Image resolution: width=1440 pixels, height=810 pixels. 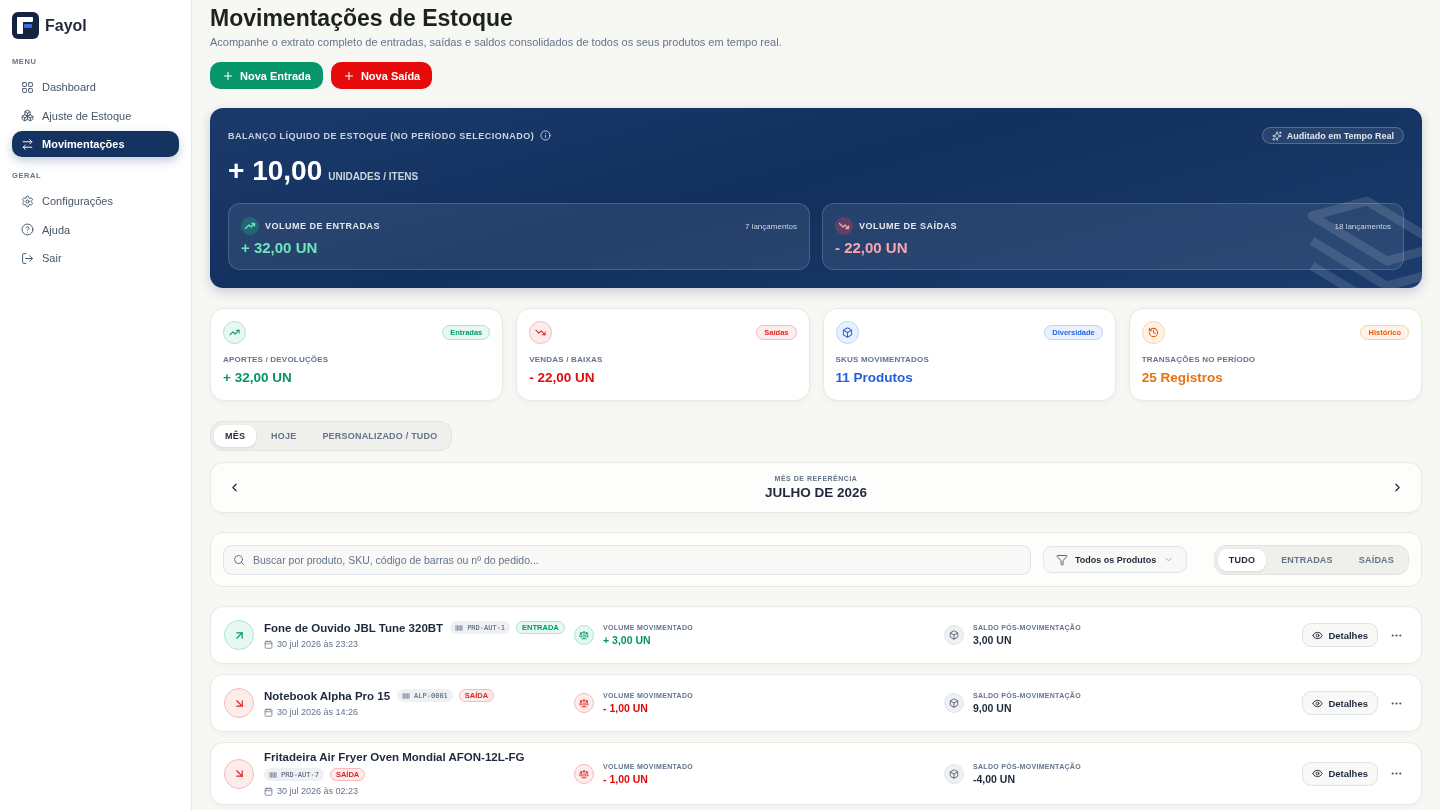 What do you see at coordinates (318, 712) in the screenshot?
I see `movement-date: 30 jul 2026 às 14:26` at bounding box center [318, 712].